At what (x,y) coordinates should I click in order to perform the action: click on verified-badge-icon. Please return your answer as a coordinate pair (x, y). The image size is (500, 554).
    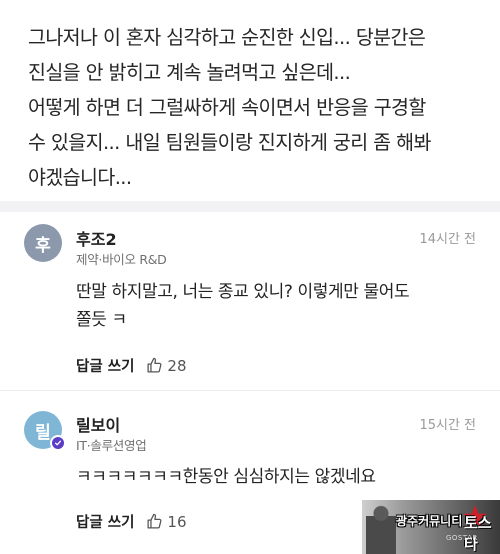
    Looking at the image, I should click on (58, 443).